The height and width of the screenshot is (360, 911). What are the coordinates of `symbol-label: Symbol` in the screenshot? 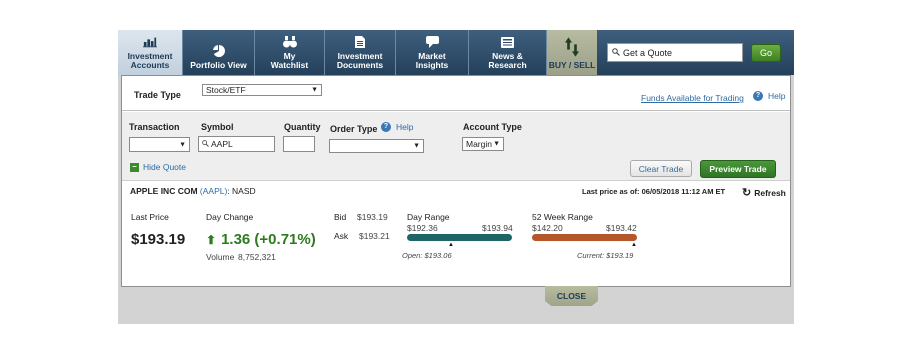 It's located at (217, 127).